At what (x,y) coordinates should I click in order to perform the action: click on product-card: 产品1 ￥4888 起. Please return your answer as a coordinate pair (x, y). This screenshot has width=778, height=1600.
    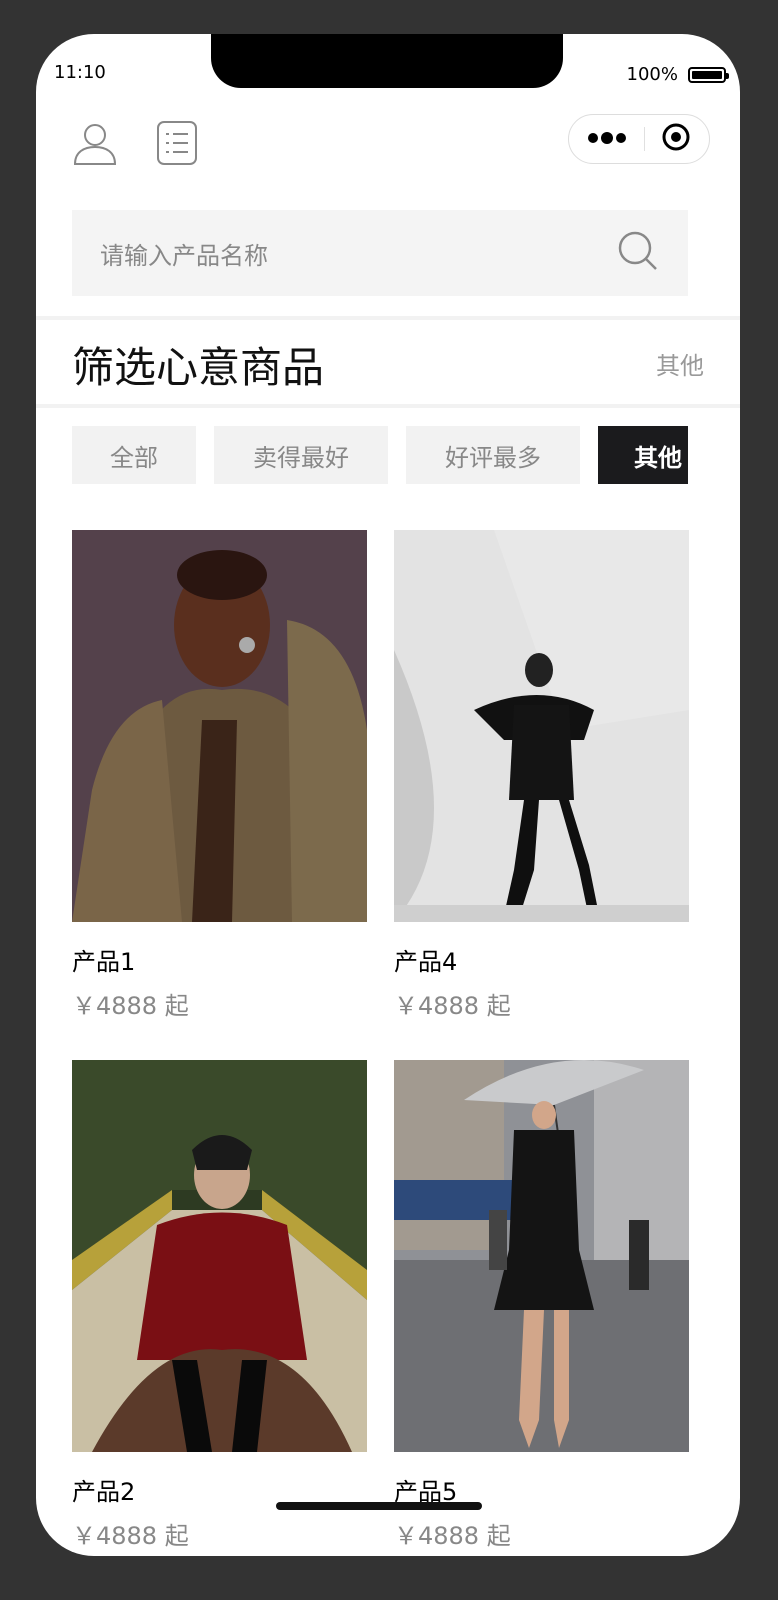
    Looking at the image, I should click on (219, 775).